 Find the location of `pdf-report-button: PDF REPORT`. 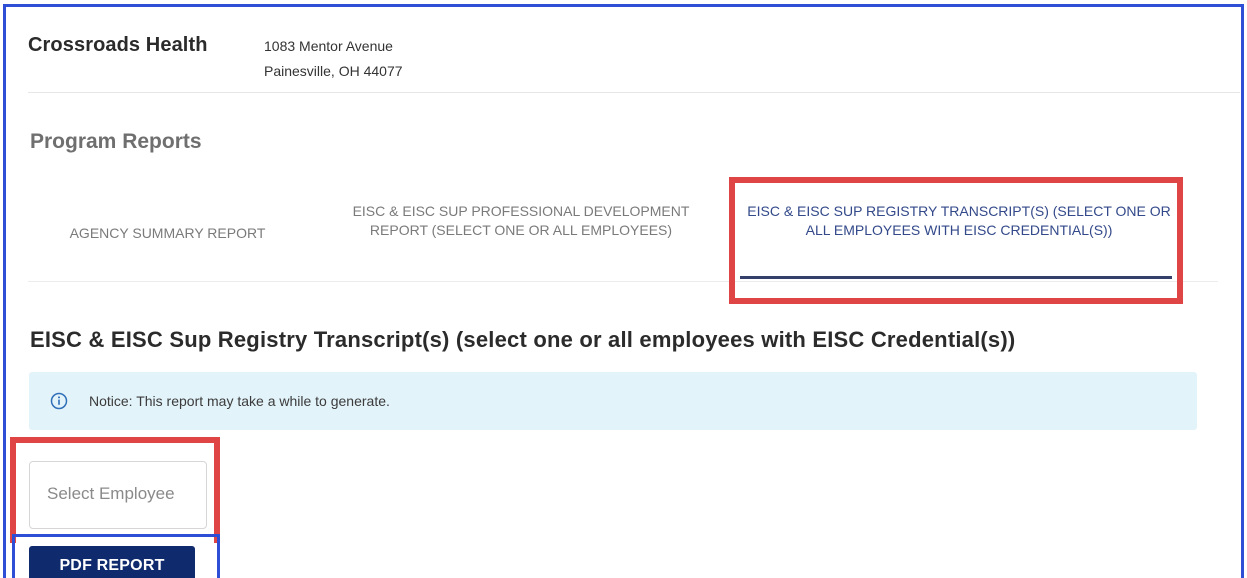

pdf-report-button: PDF REPORT is located at coordinates (112, 562).